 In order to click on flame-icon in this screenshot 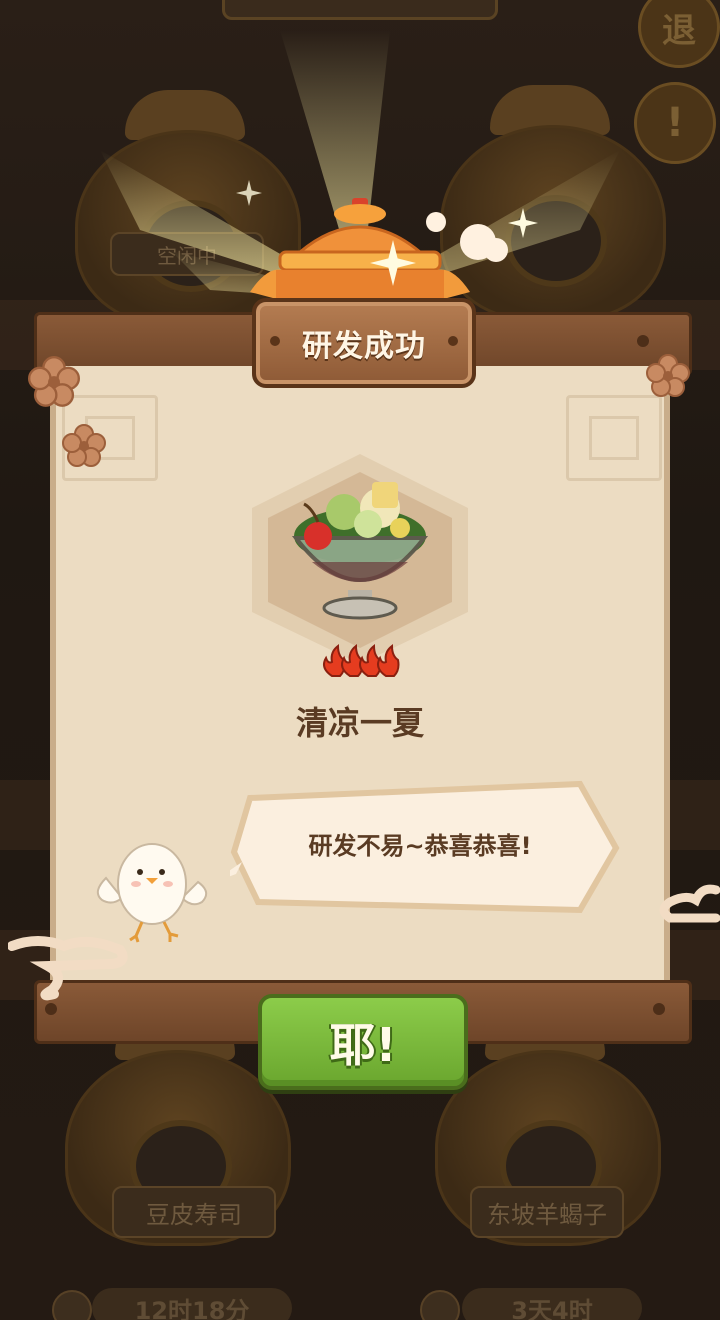, I will do `click(334, 660)`.